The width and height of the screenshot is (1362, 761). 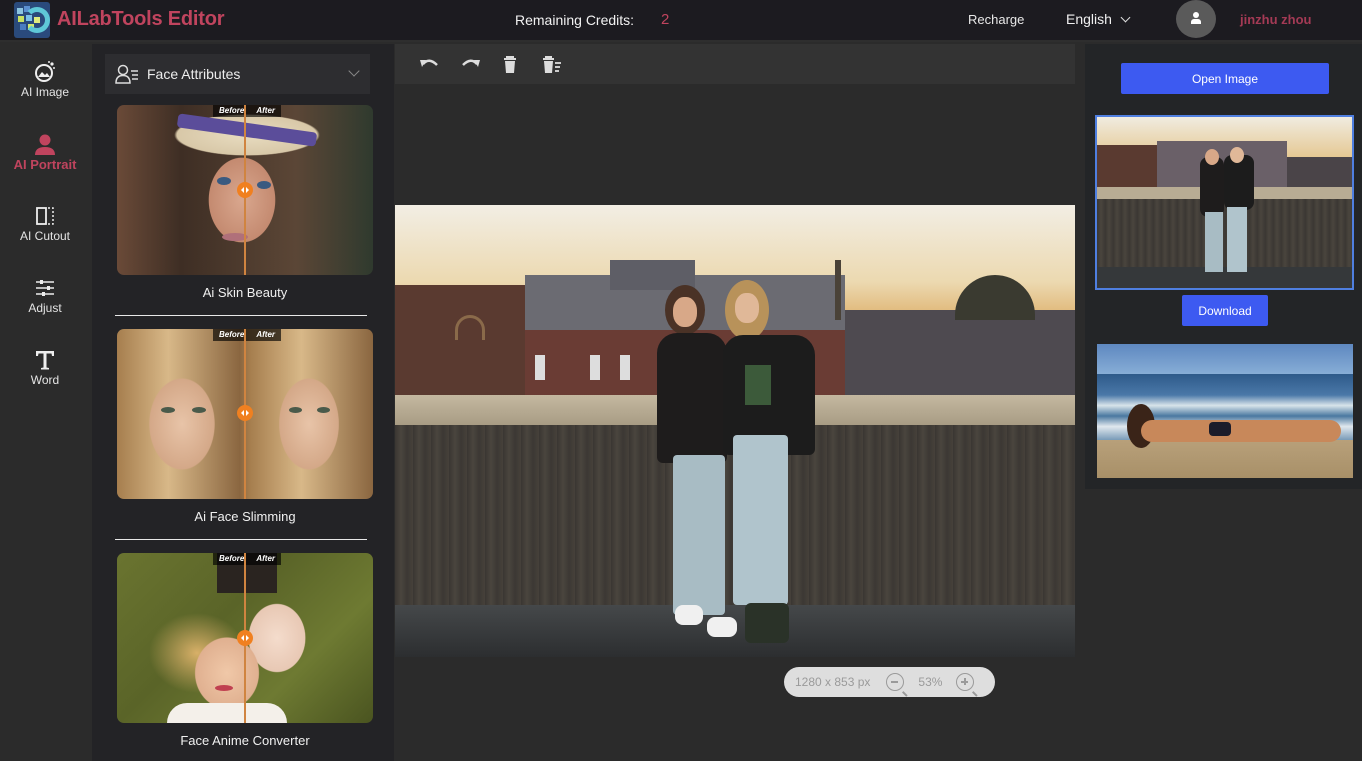 I want to click on rail-item-label: AI Image, so click(x=45, y=92).